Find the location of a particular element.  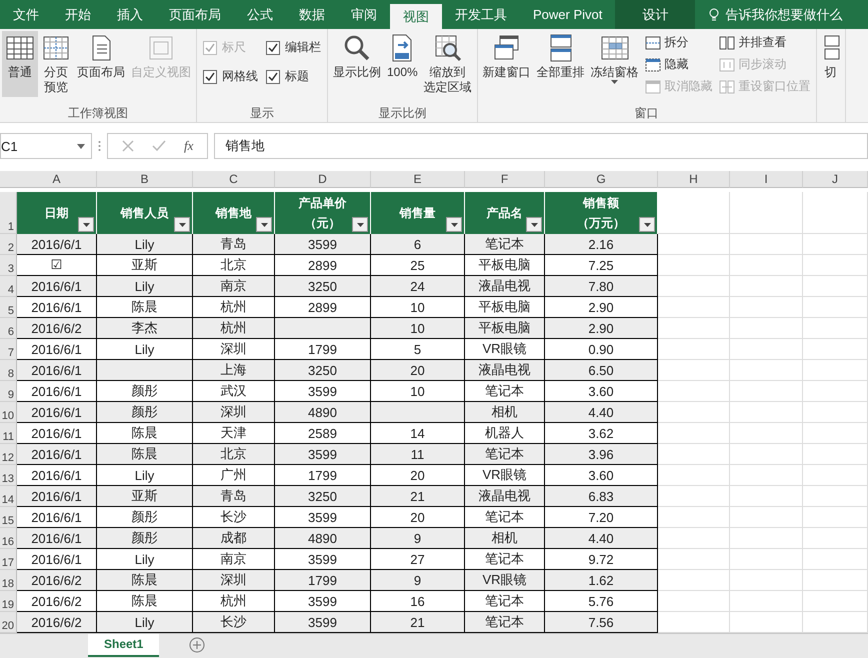

checkbox: 网格线 is located at coordinates (230, 76).